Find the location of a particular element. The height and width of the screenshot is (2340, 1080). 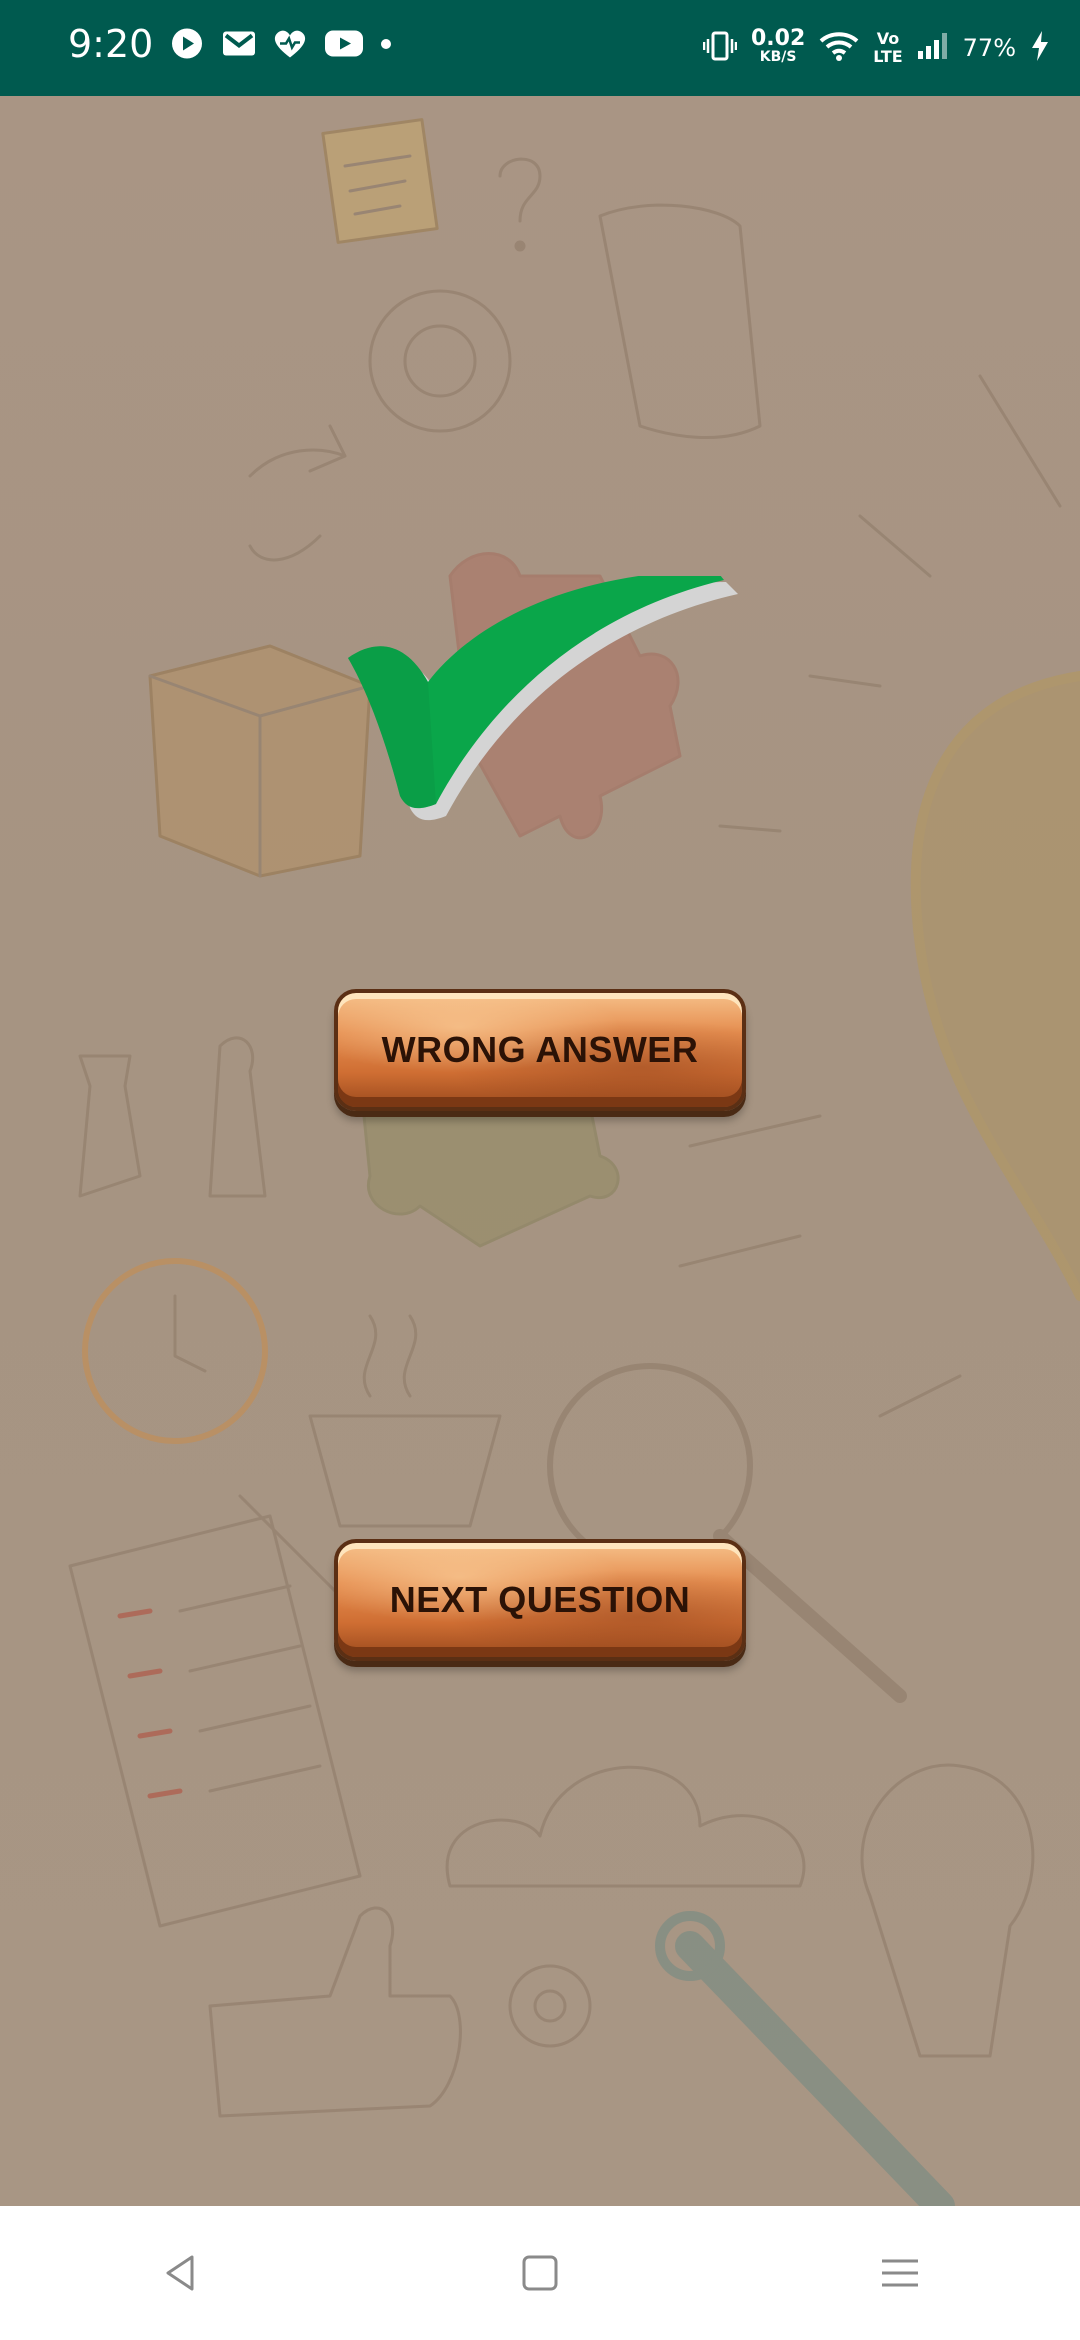

nav-back-button is located at coordinates (180, 2273).